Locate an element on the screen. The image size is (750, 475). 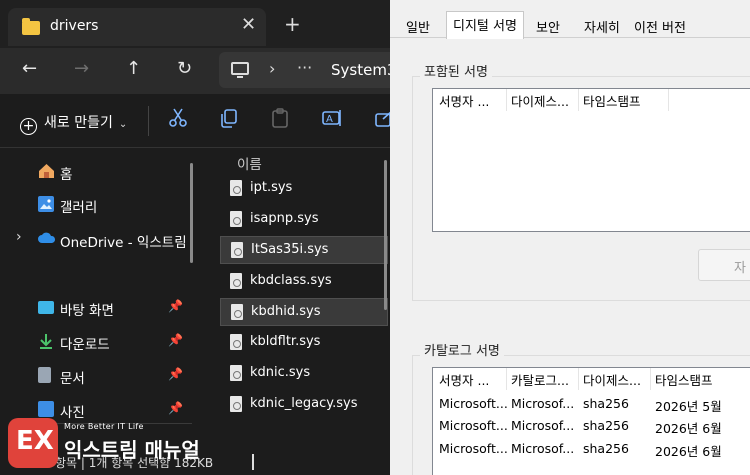
back-arrow-icon: ← is located at coordinates (29, 68).